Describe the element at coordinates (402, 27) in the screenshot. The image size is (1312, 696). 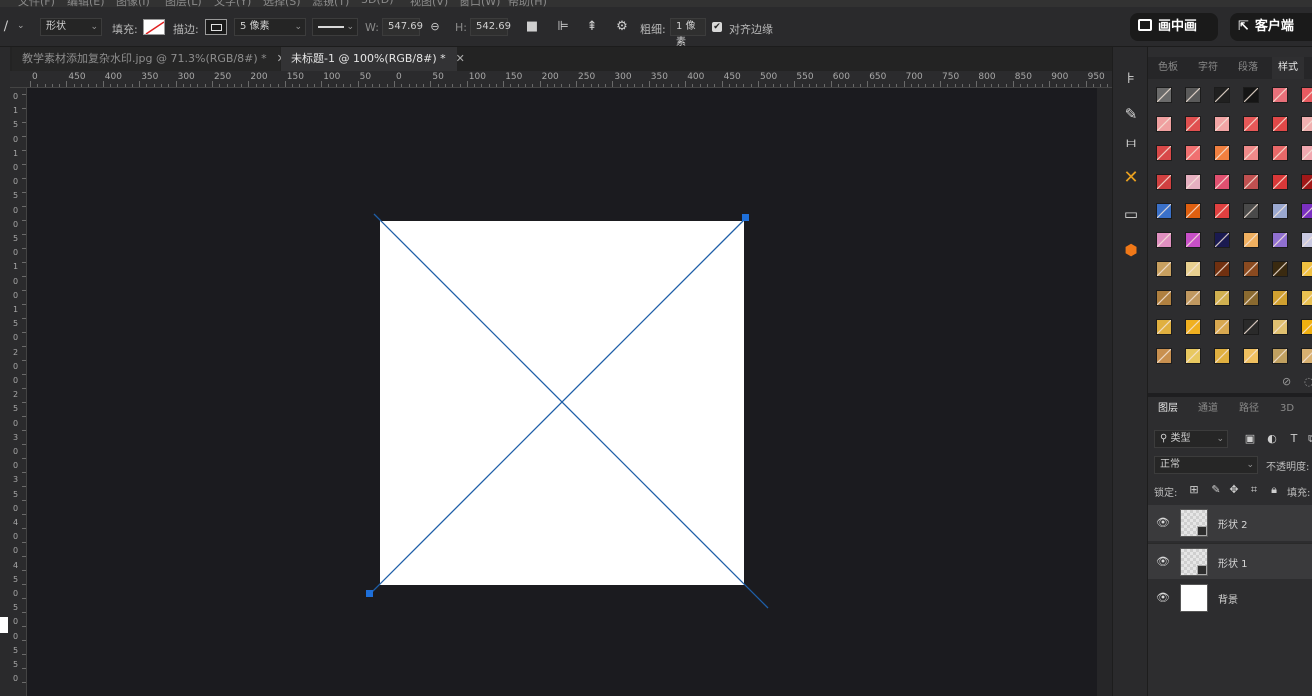
I see `width-input: 547.69` at that location.